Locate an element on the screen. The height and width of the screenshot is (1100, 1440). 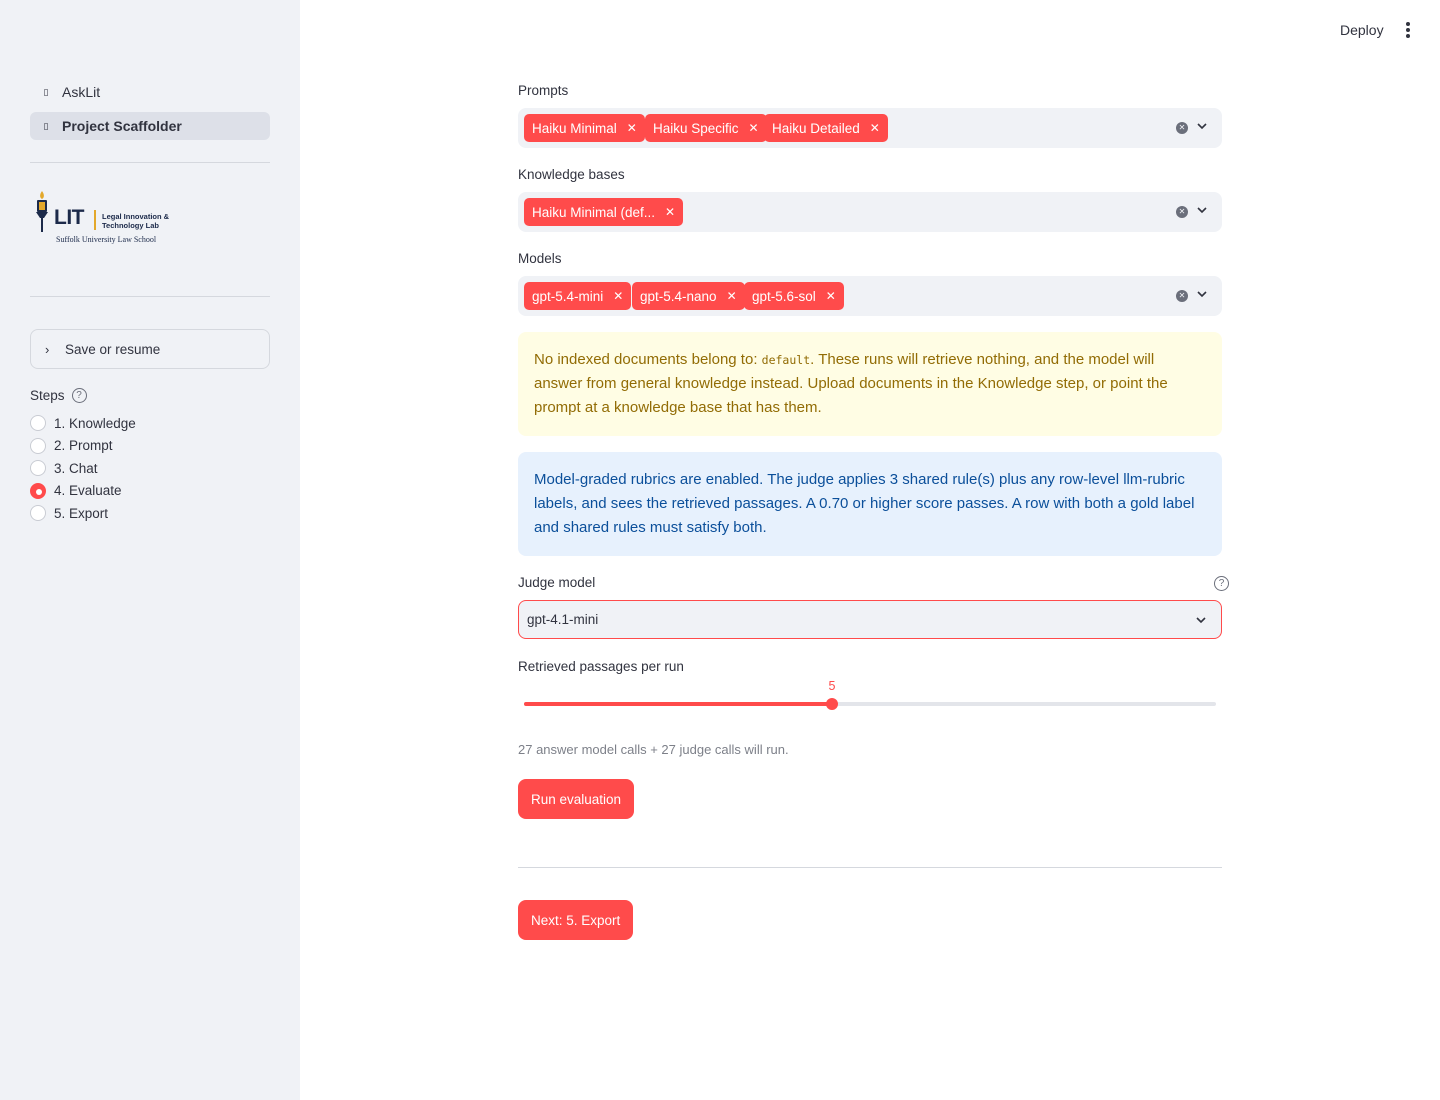
radio-circle-selected is located at coordinates (38, 490).